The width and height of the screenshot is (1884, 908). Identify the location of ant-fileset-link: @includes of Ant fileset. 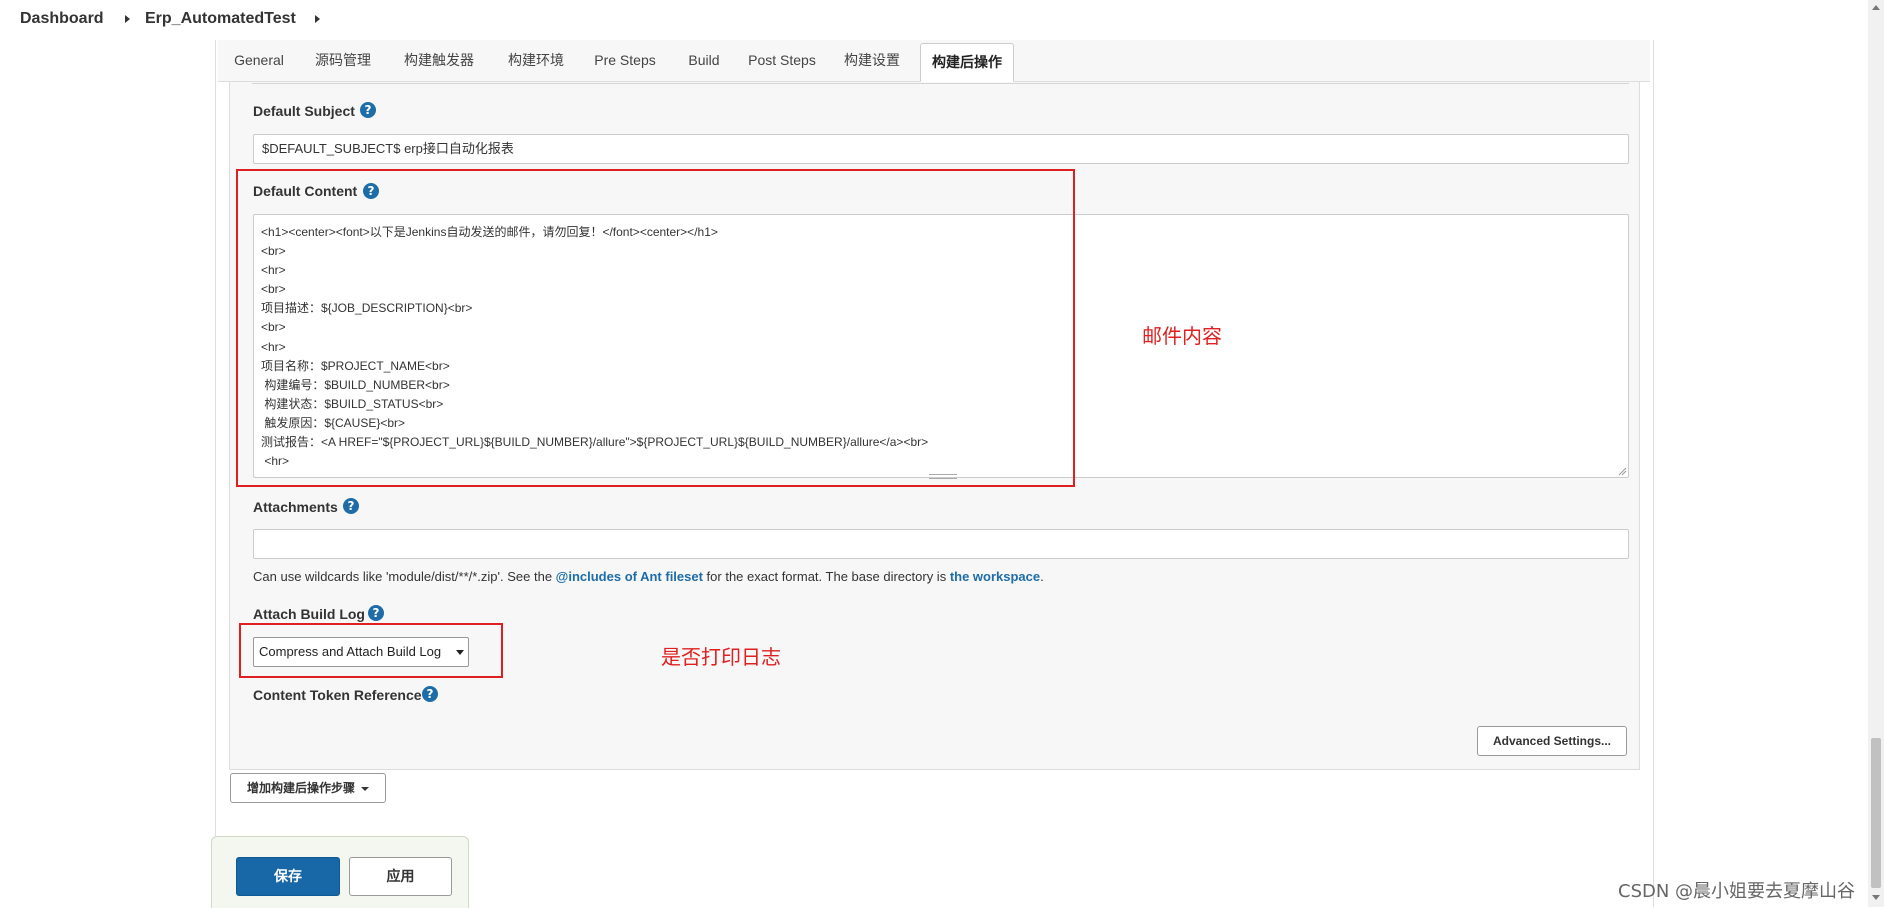
(629, 576).